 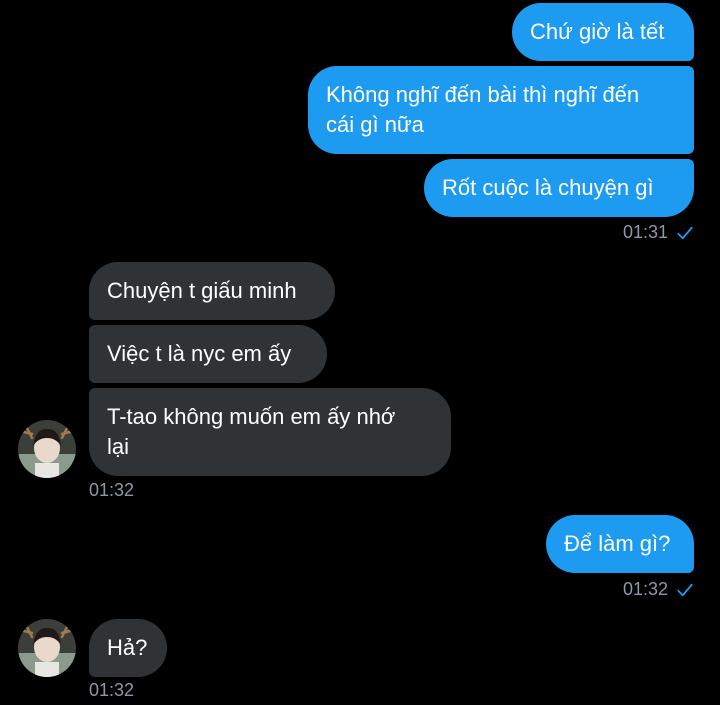 What do you see at coordinates (645, 232) in the screenshot?
I see `message-time: 01:31` at bounding box center [645, 232].